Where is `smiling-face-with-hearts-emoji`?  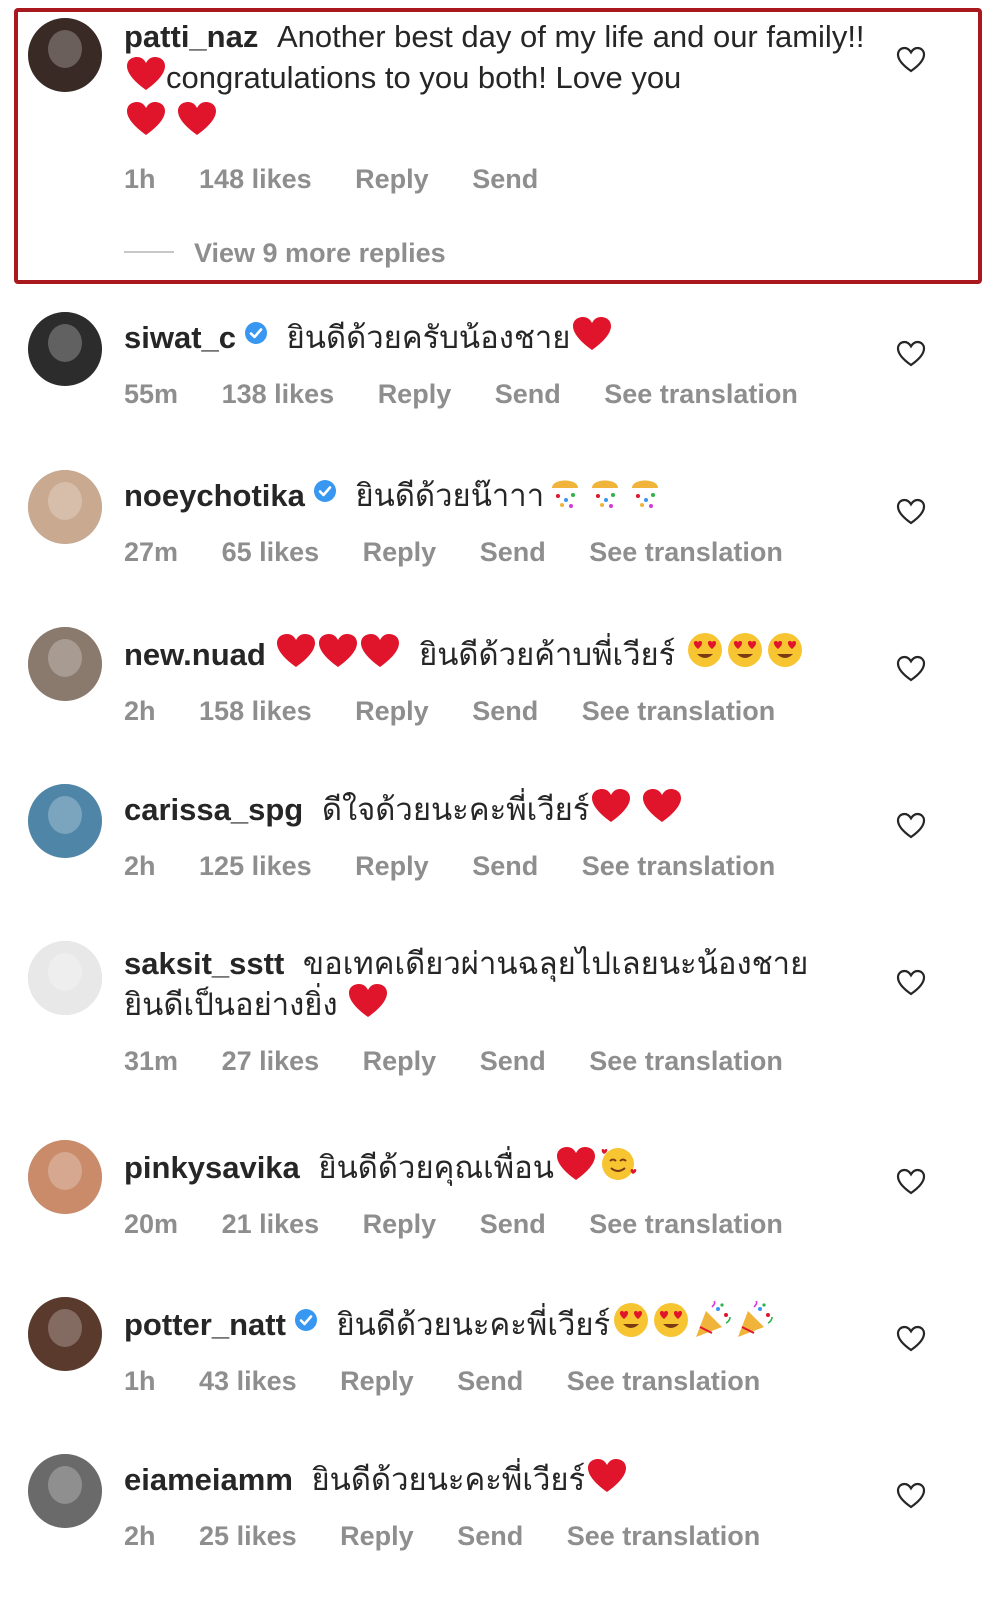 smiling-face-with-hearts-emoji is located at coordinates (618, 1167).